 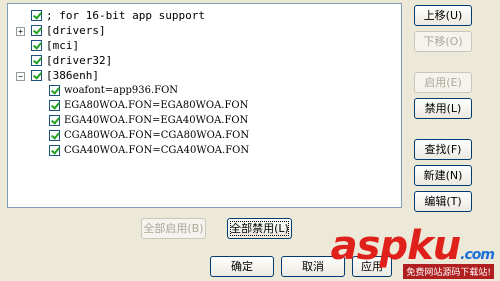 I want to click on tree-item: [driver32], so click(x=71, y=60).